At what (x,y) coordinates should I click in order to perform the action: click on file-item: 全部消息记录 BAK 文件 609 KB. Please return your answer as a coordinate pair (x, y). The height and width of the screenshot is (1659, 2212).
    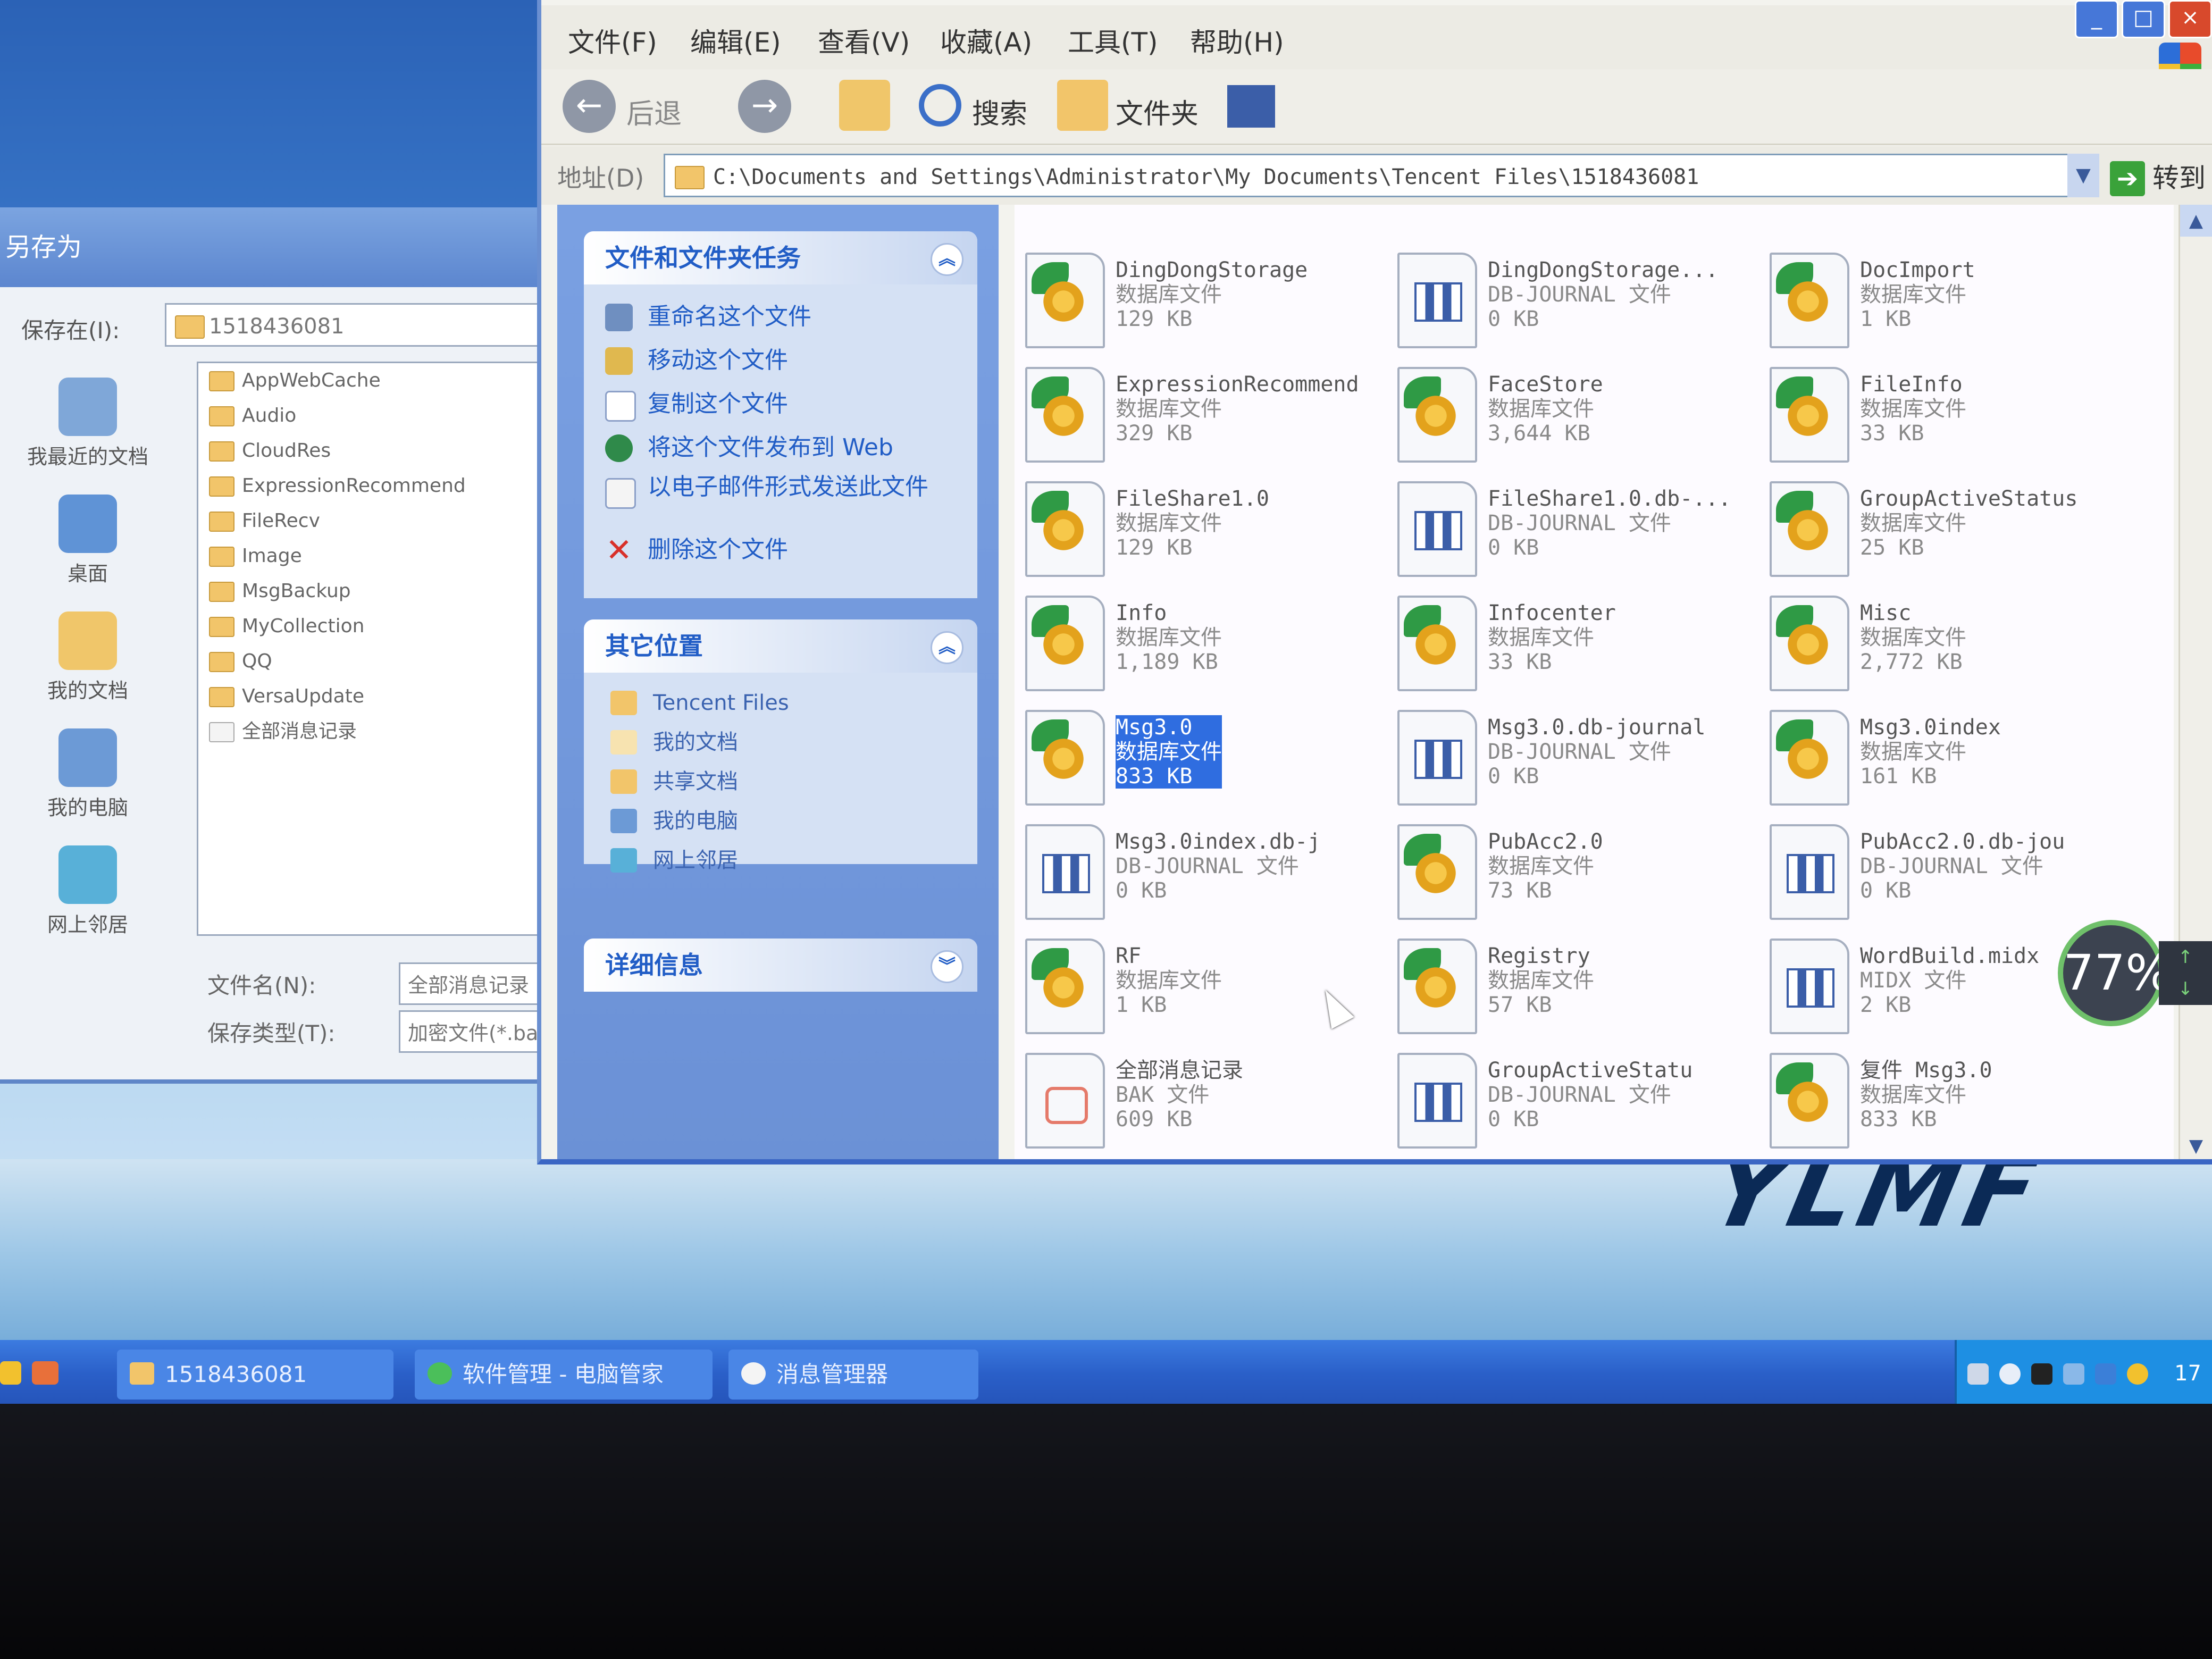
    Looking at the image, I should click on (1211, 1101).